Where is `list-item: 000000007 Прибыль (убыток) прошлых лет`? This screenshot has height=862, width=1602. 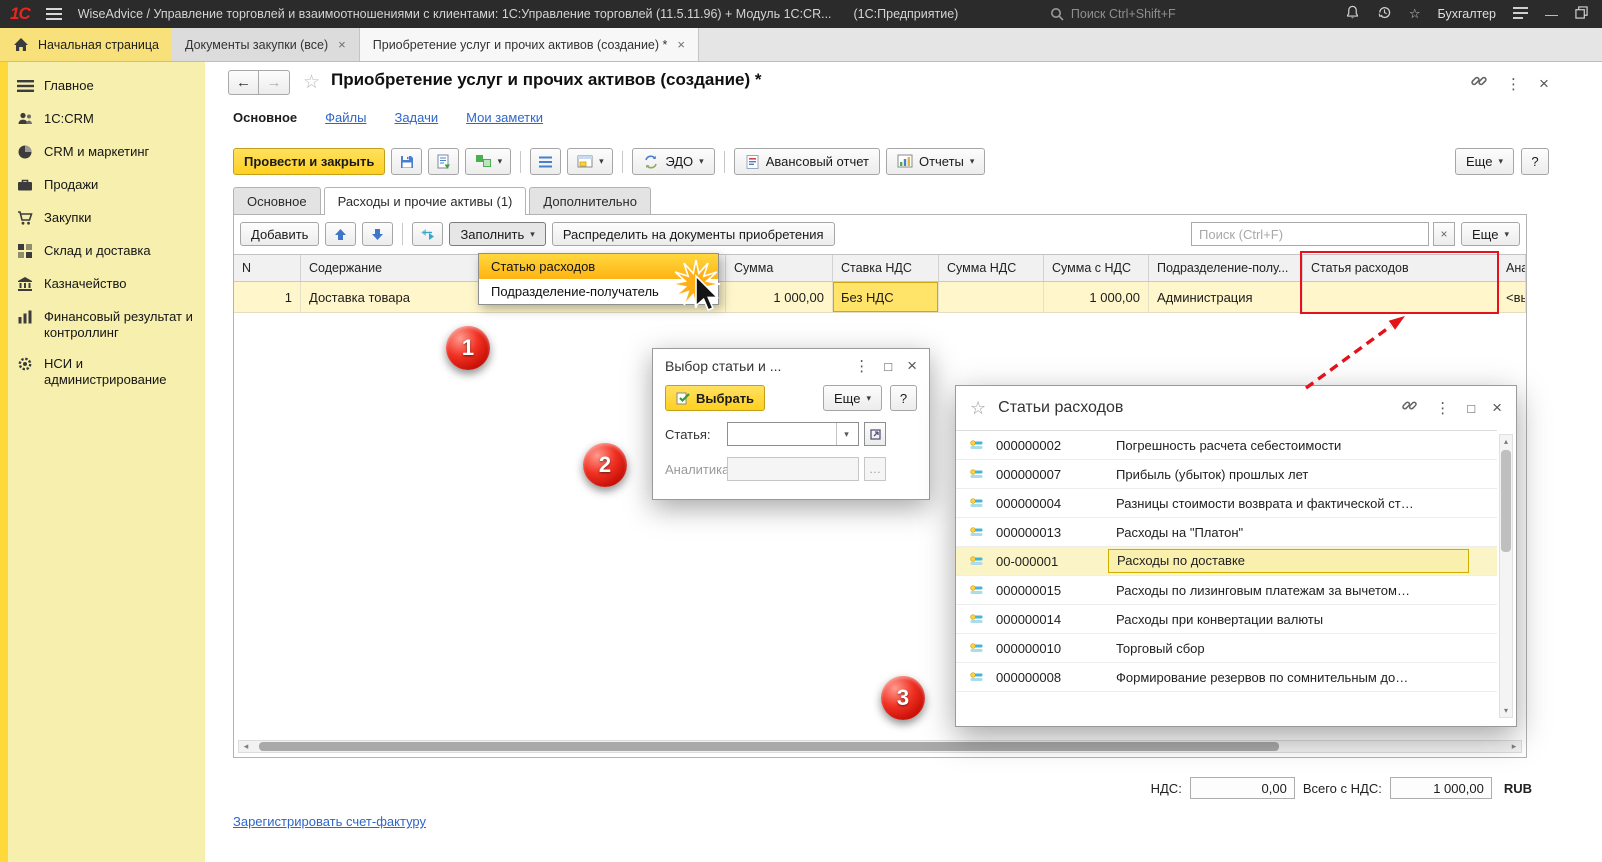
list-item: 000000007 Прибыль (убыток) прошлых лет is located at coordinates (1226, 474).